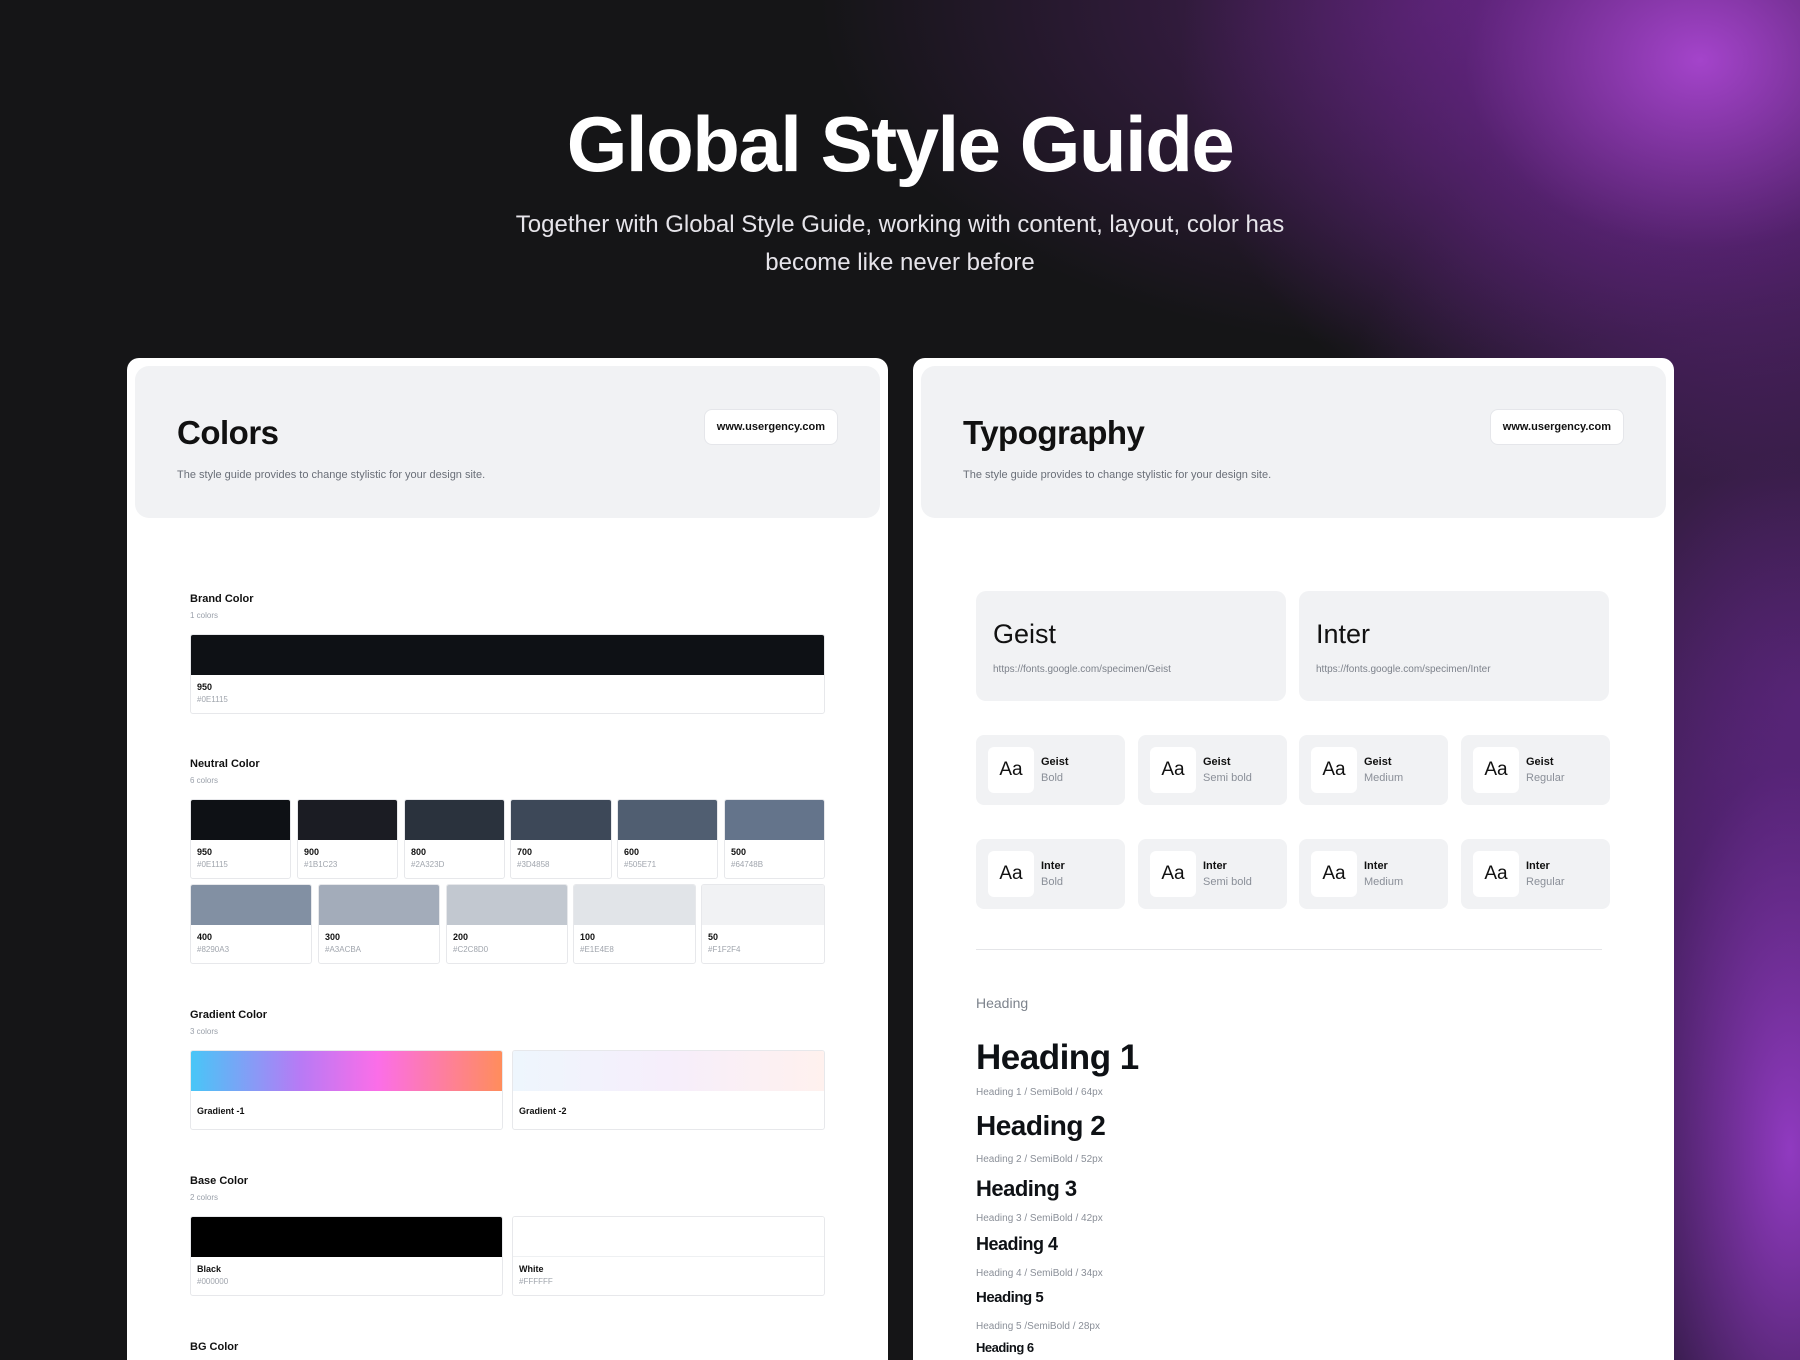 Image resolution: width=1800 pixels, height=1360 pixels. What do you see at coordinates (471, 949) in the screenshot?
I see `swatch-hex: #C2C8D0` at bounding box center [471, 949].